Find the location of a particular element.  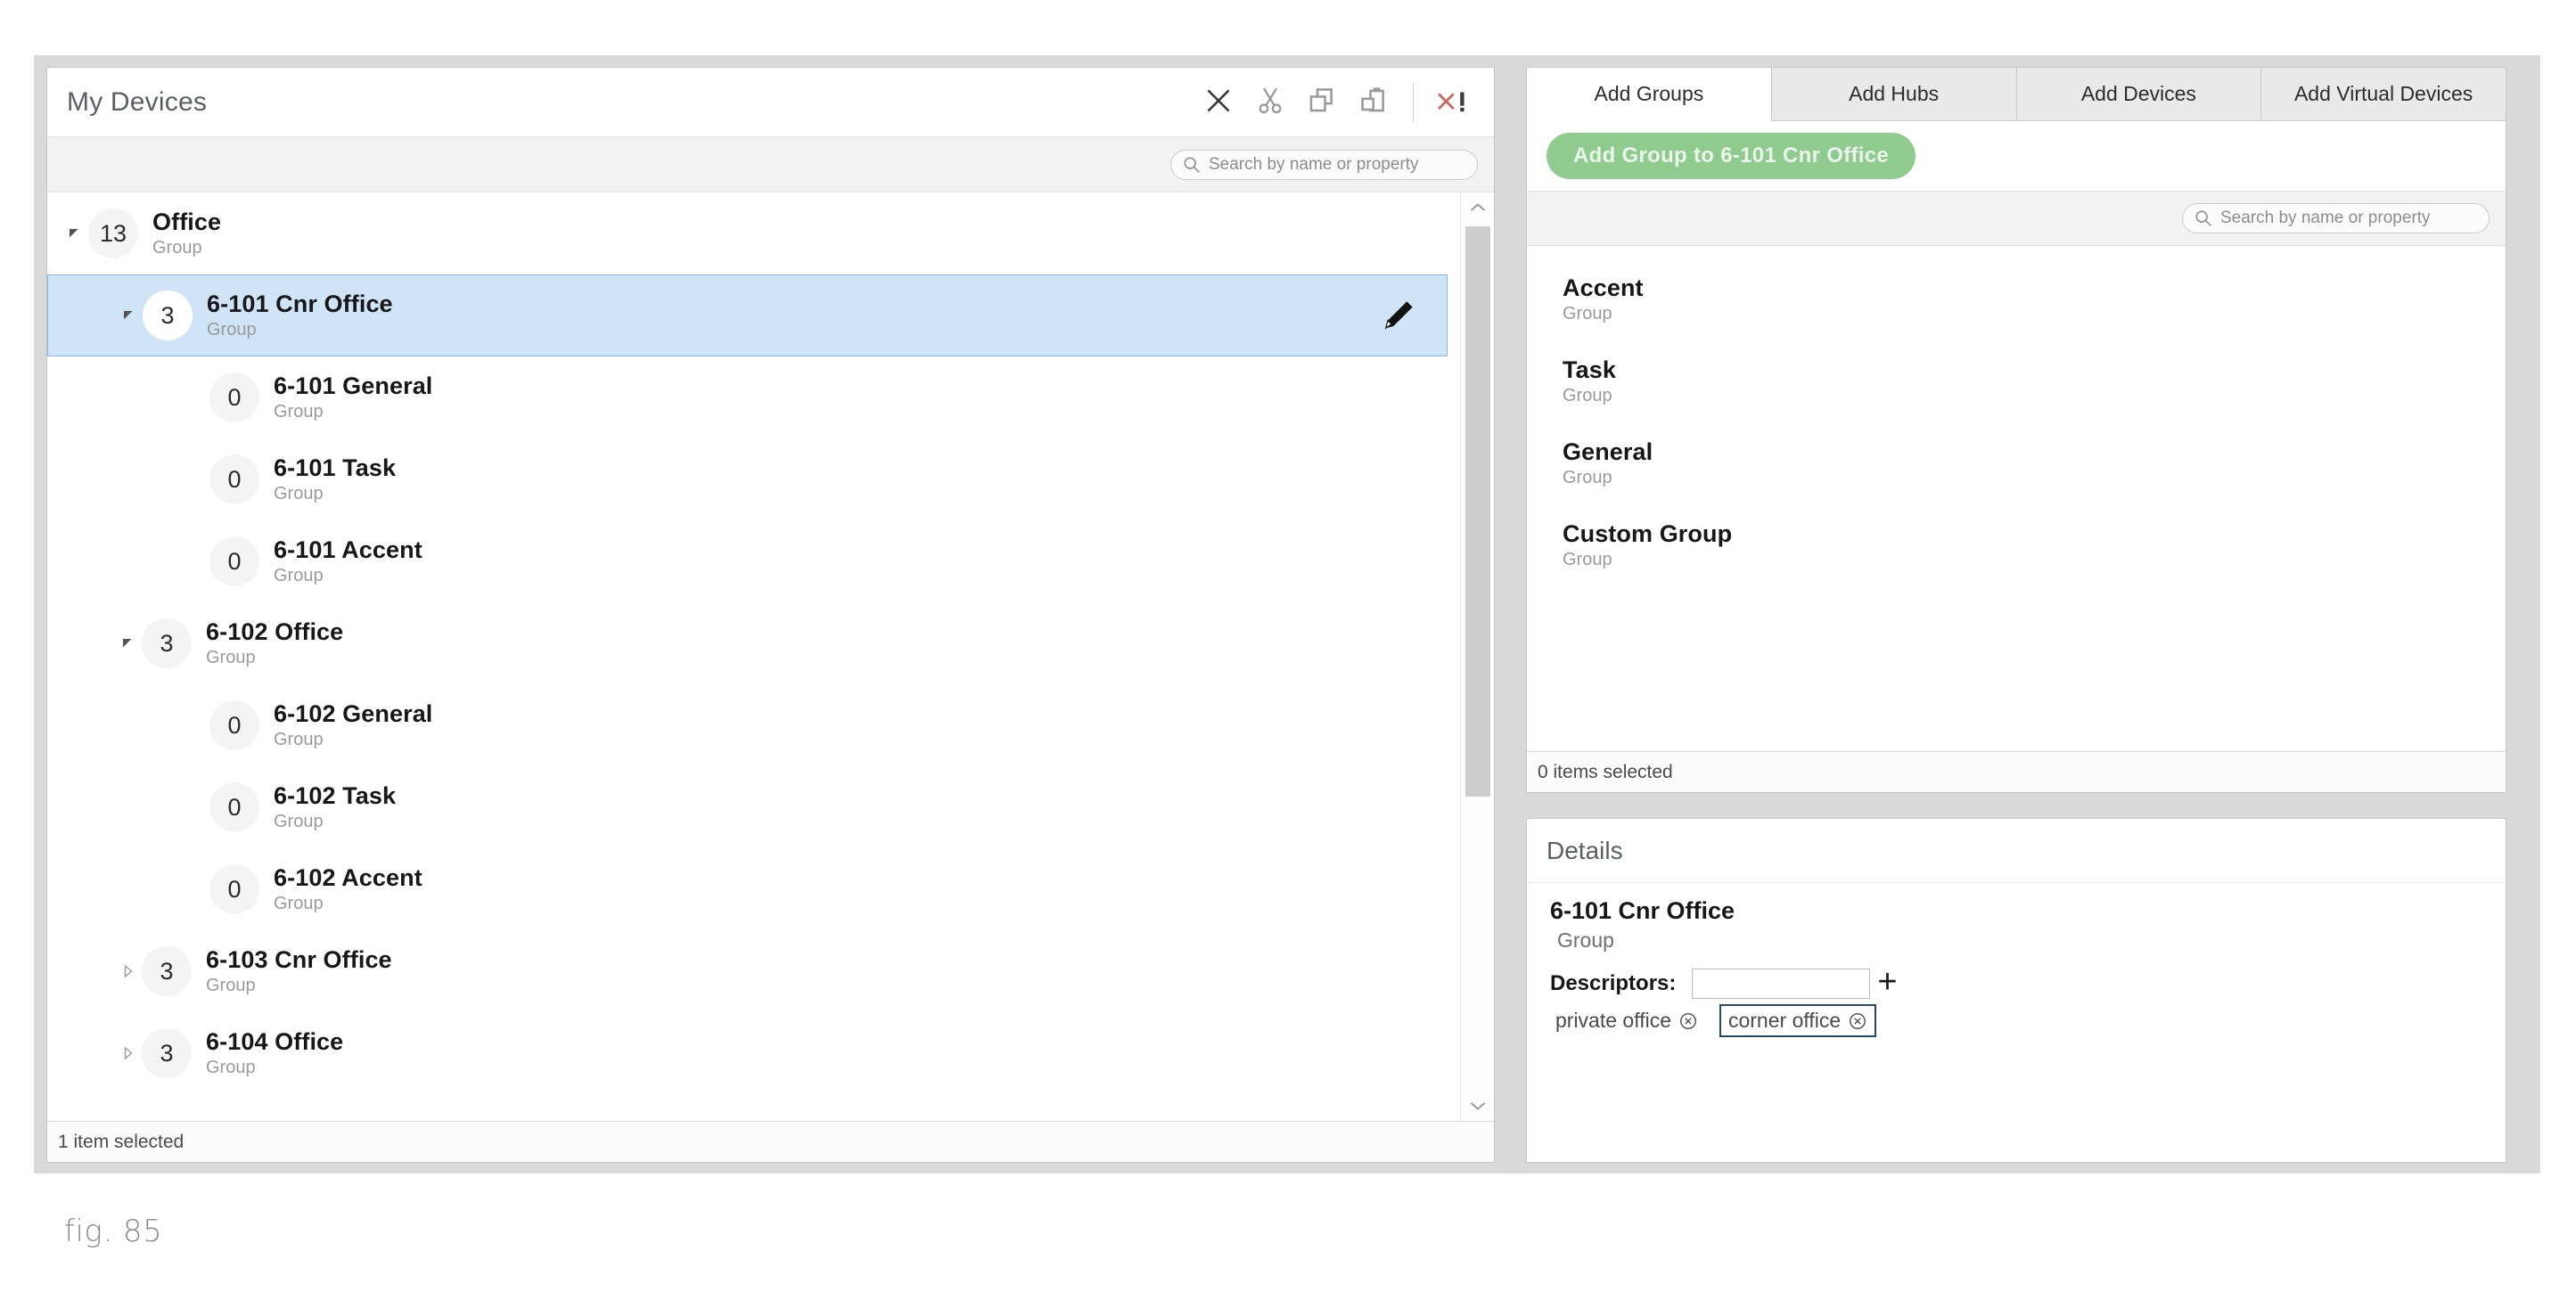

x-exclaim-icon is located at coordinates (1453, 103).